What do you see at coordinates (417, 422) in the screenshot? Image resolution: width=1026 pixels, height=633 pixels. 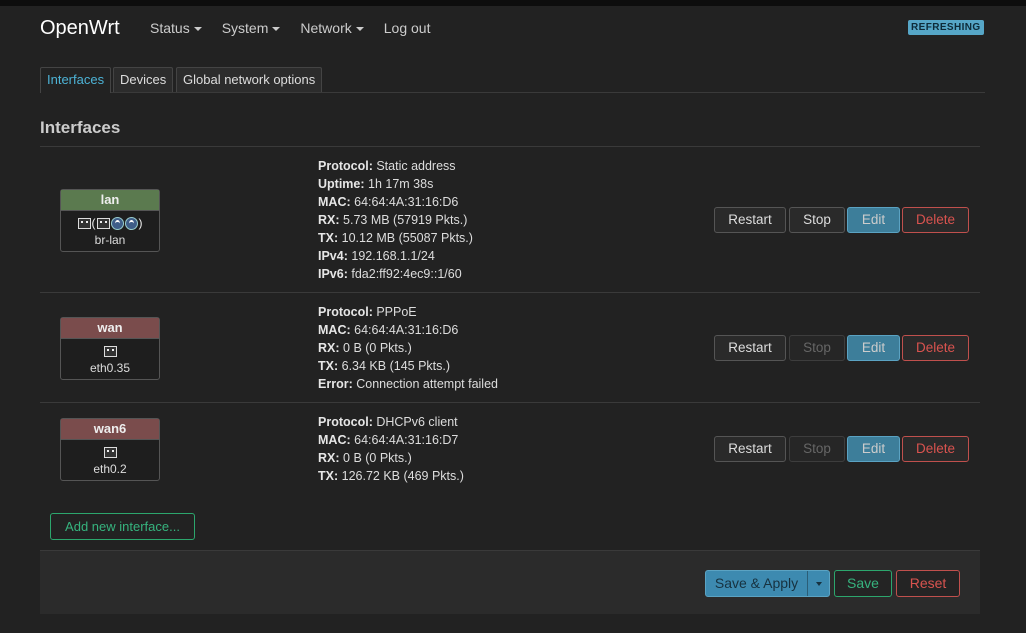 I see `info-value: DHCPv6 client` at bounding box center [417, 422].